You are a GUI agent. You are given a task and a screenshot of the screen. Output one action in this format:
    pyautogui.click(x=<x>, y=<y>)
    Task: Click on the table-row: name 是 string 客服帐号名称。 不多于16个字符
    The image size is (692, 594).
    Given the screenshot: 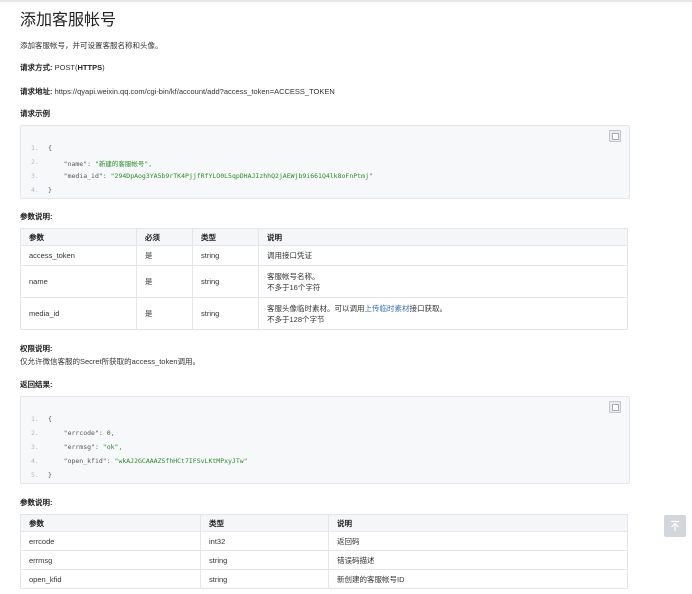 What is the action you would take?
    pyautogui.click(x=324, y=281)
    